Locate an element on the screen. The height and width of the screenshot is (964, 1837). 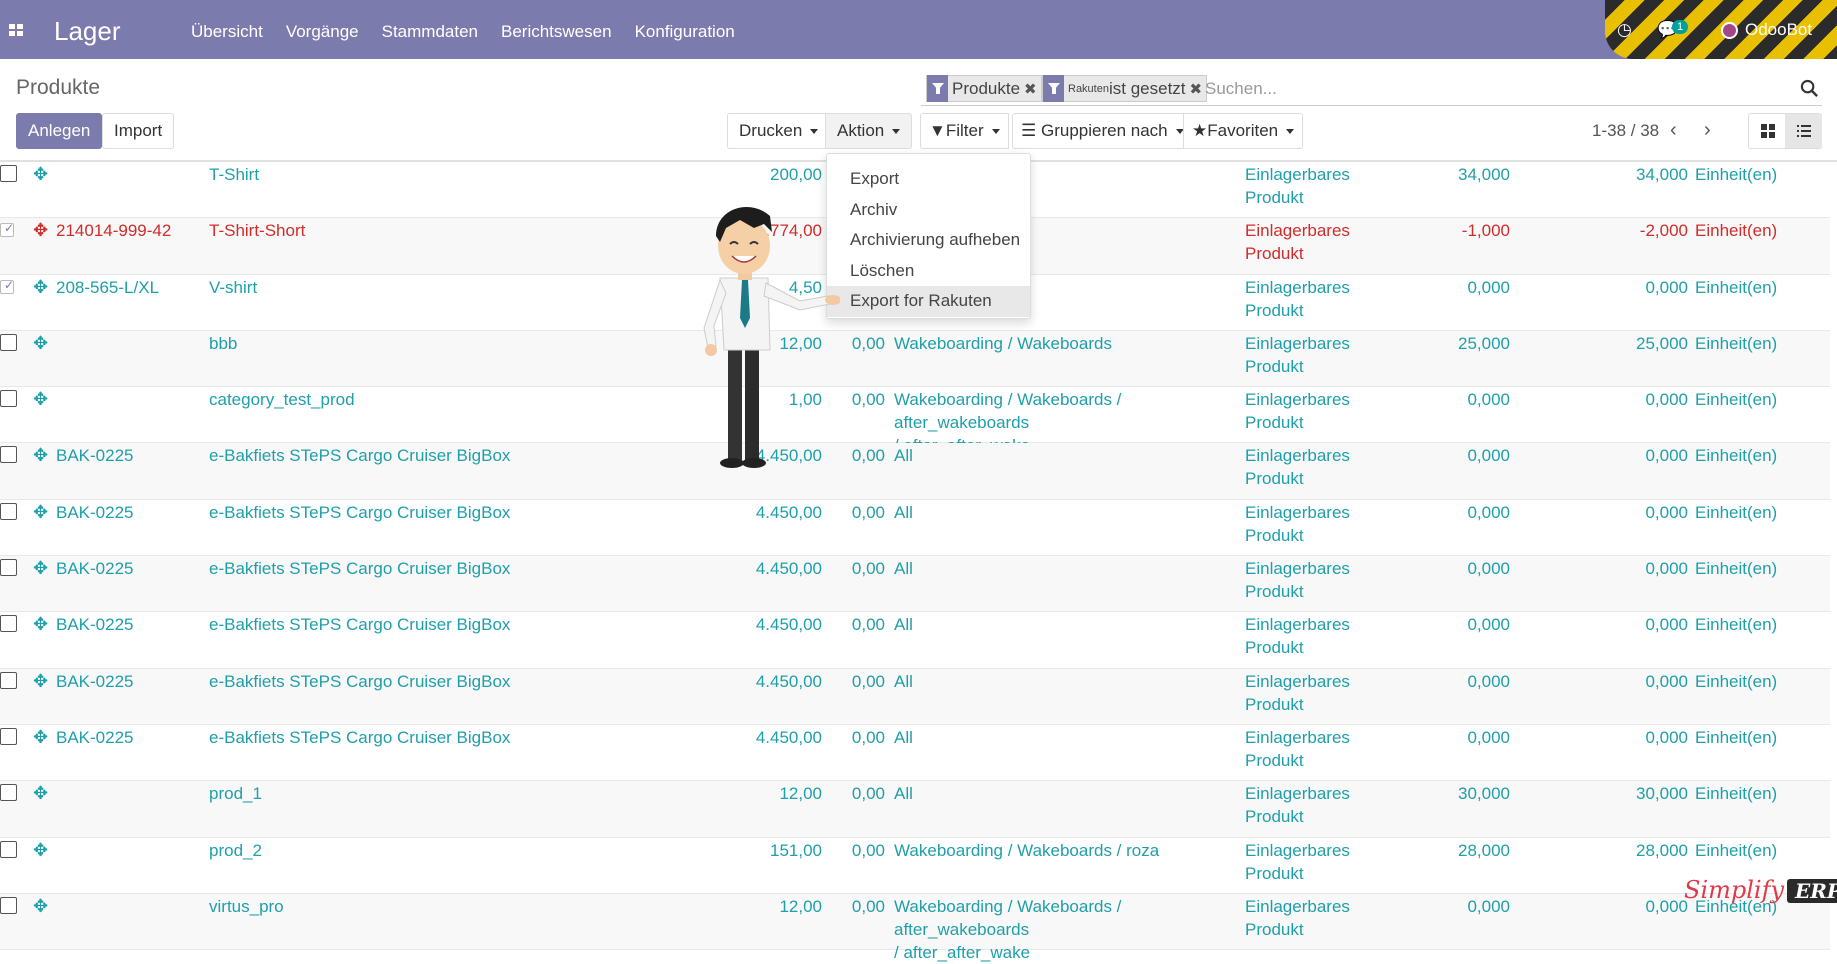
cell-category: All is located at coordinates (1066, 512).